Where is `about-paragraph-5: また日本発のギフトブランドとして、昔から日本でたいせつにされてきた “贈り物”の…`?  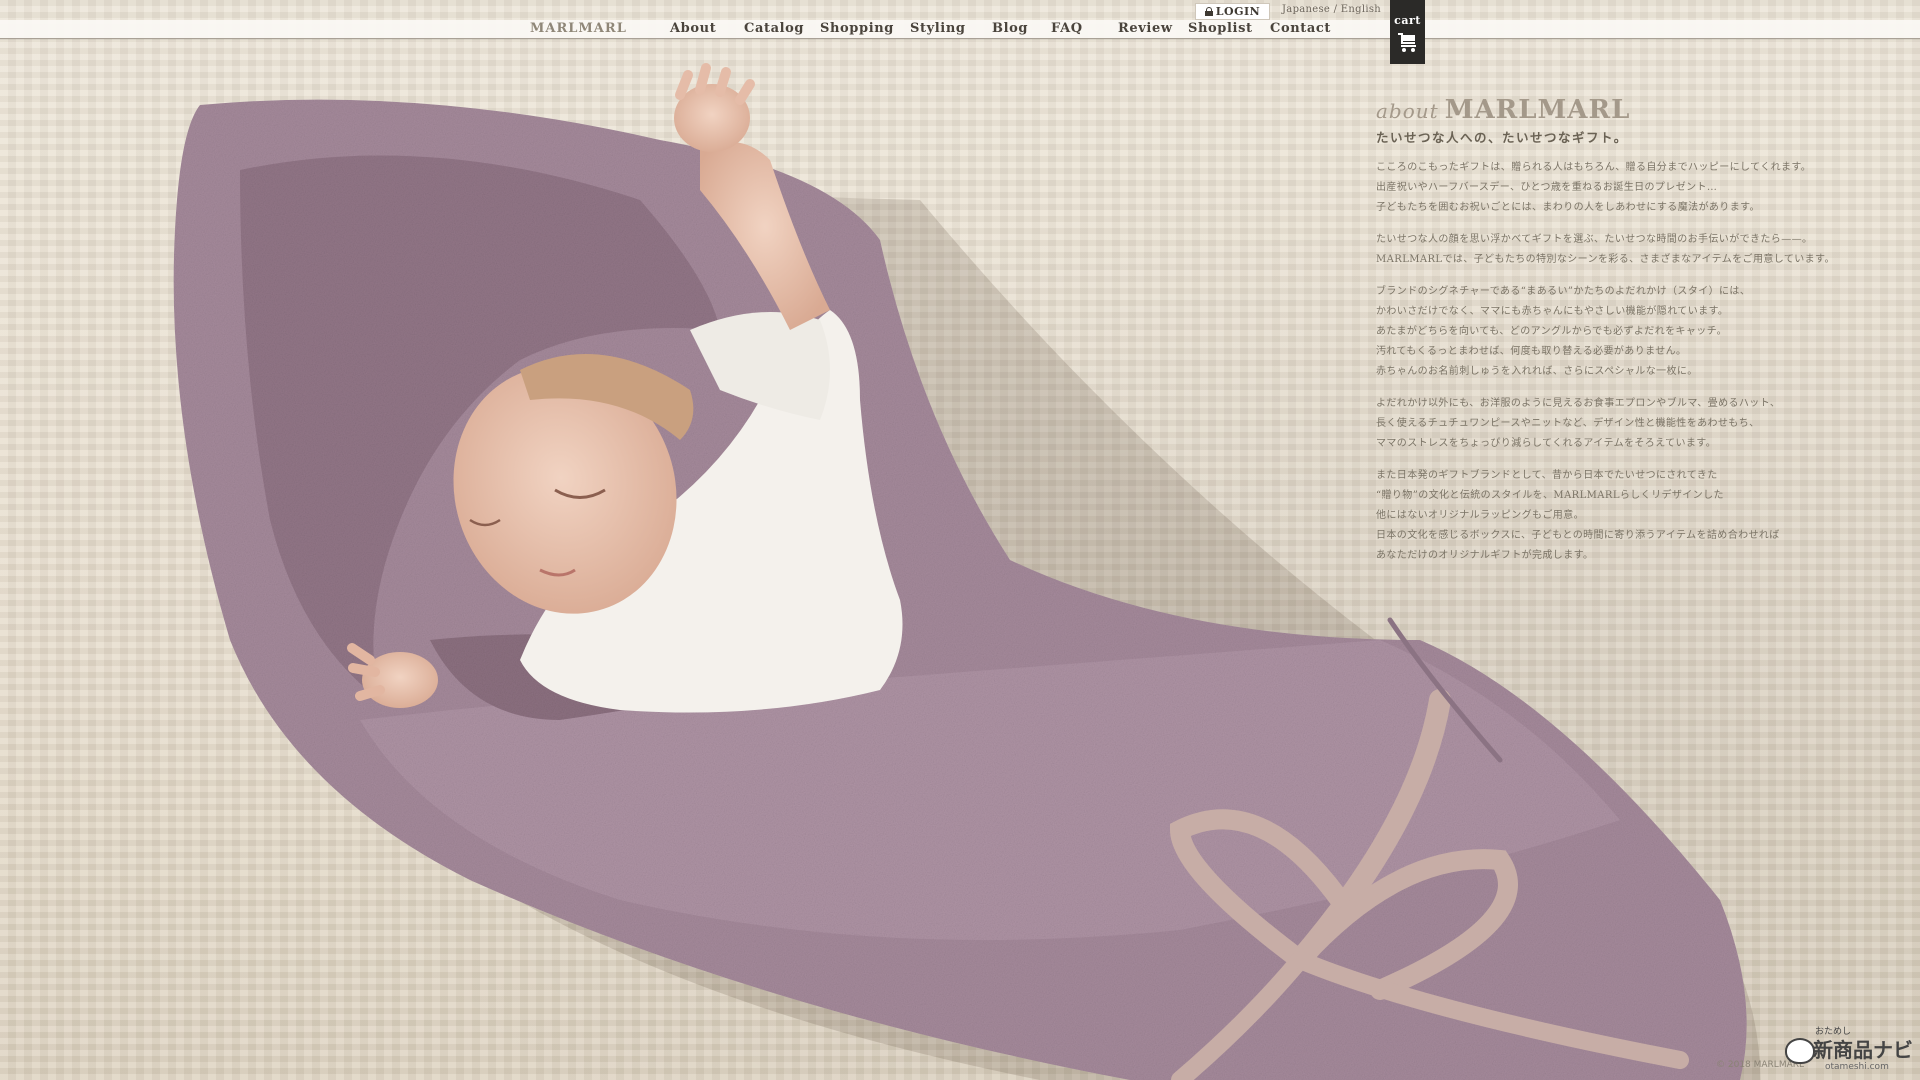
about-paragraph-5: また日本発のギフトブランドとして、昔から日本でたいせつにされてきた “贈り物”の… is located at coordinates (1636, 516).